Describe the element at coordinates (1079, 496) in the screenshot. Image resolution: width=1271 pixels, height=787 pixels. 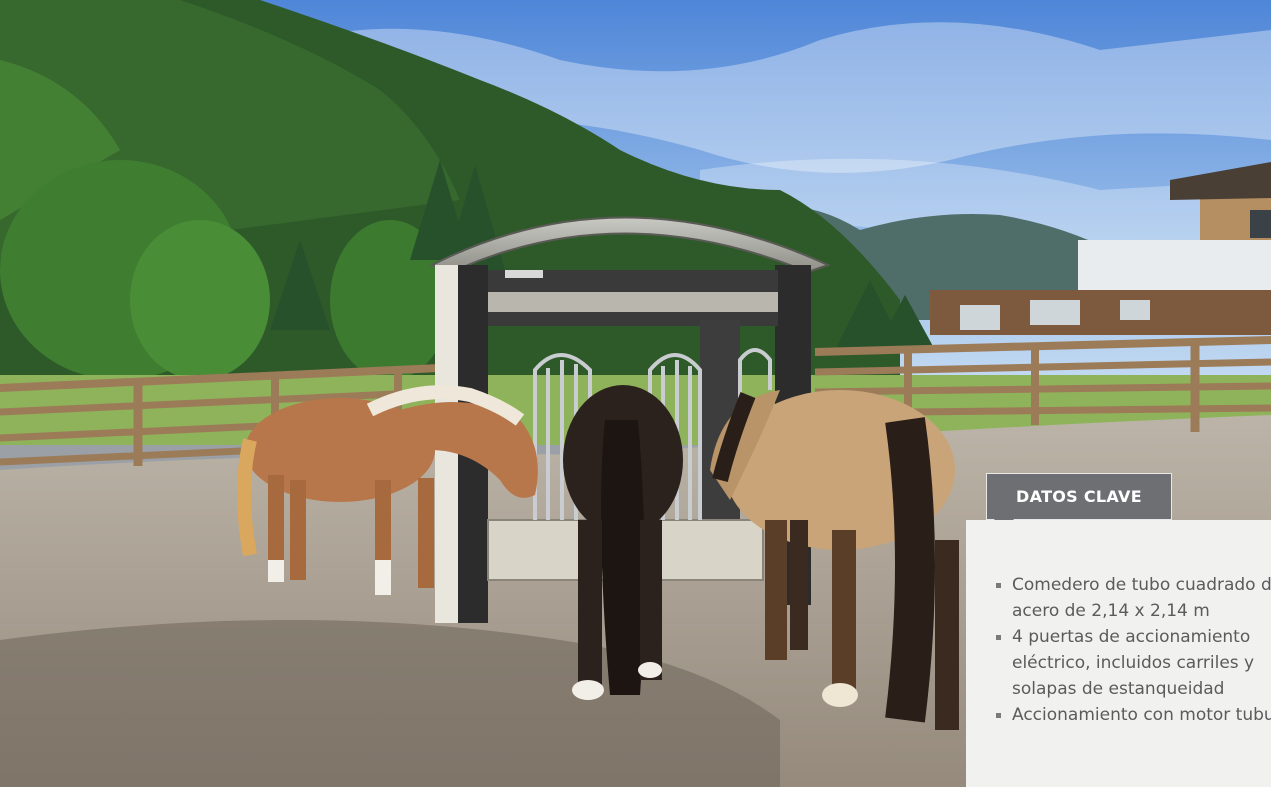
I see `key-facts-heading: DATOS CLAVE` at that location.